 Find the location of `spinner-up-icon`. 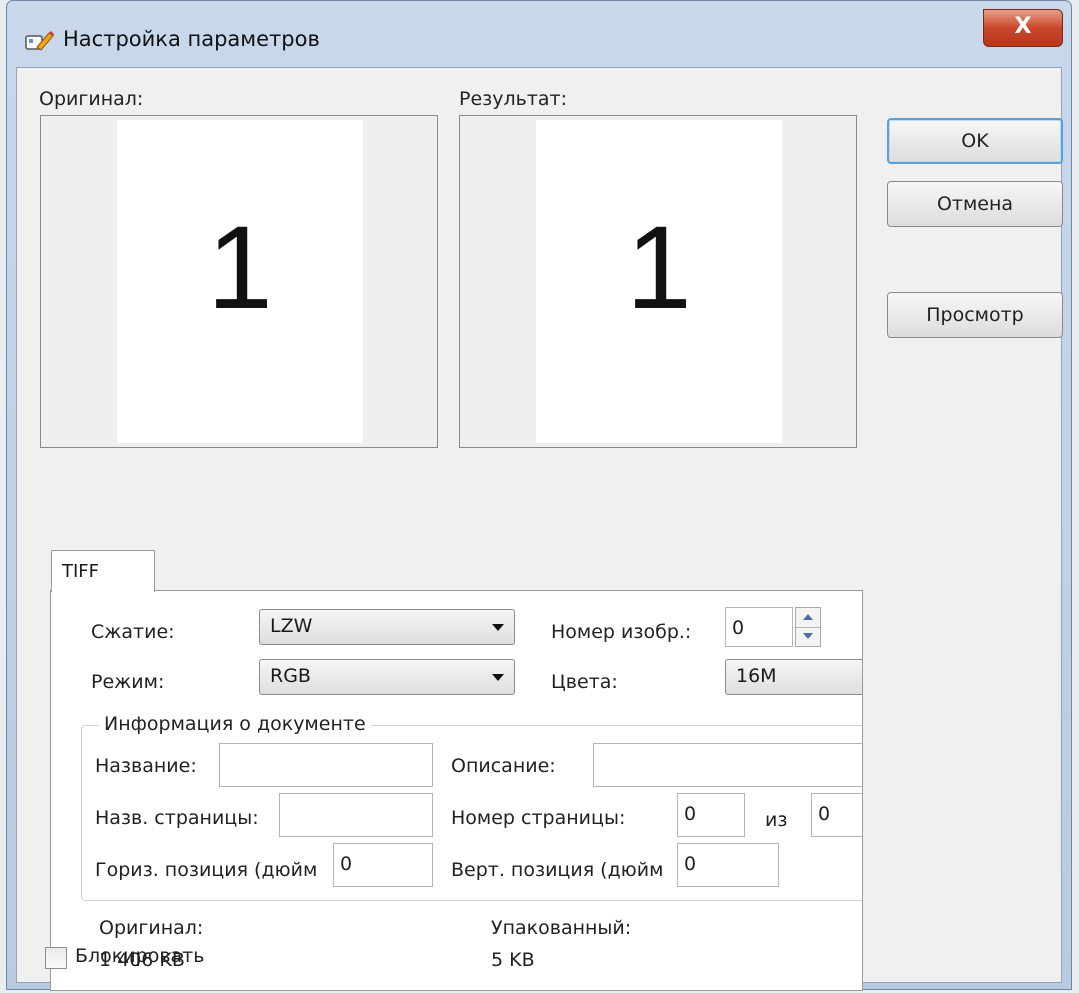

spinner-up-icon is located at coordinates (808, 618).